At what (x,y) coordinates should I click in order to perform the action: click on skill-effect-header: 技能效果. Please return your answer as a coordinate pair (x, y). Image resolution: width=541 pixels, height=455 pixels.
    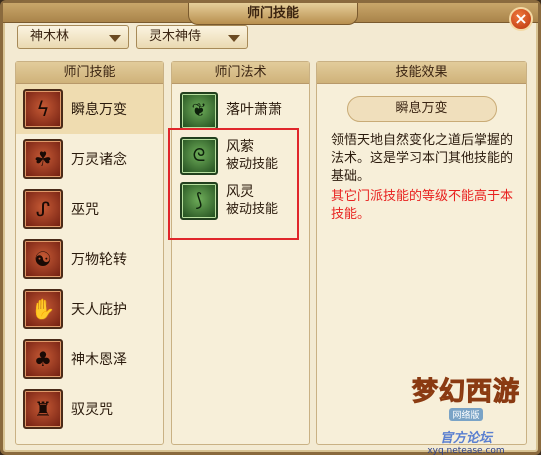
    Looking at the image, I should click on (421, 73).